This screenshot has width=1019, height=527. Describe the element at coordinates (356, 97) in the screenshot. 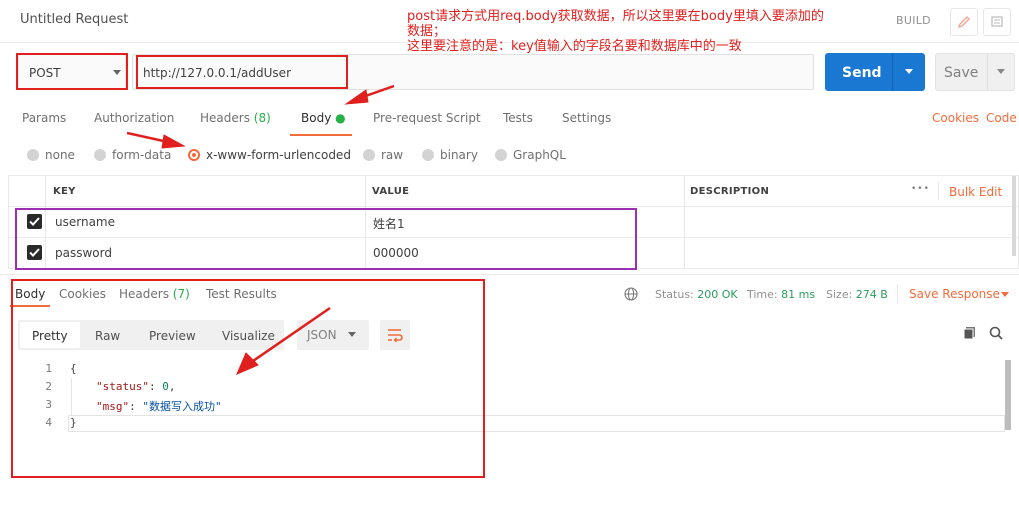

I see `arrow-to-body-tab-head` at that location.